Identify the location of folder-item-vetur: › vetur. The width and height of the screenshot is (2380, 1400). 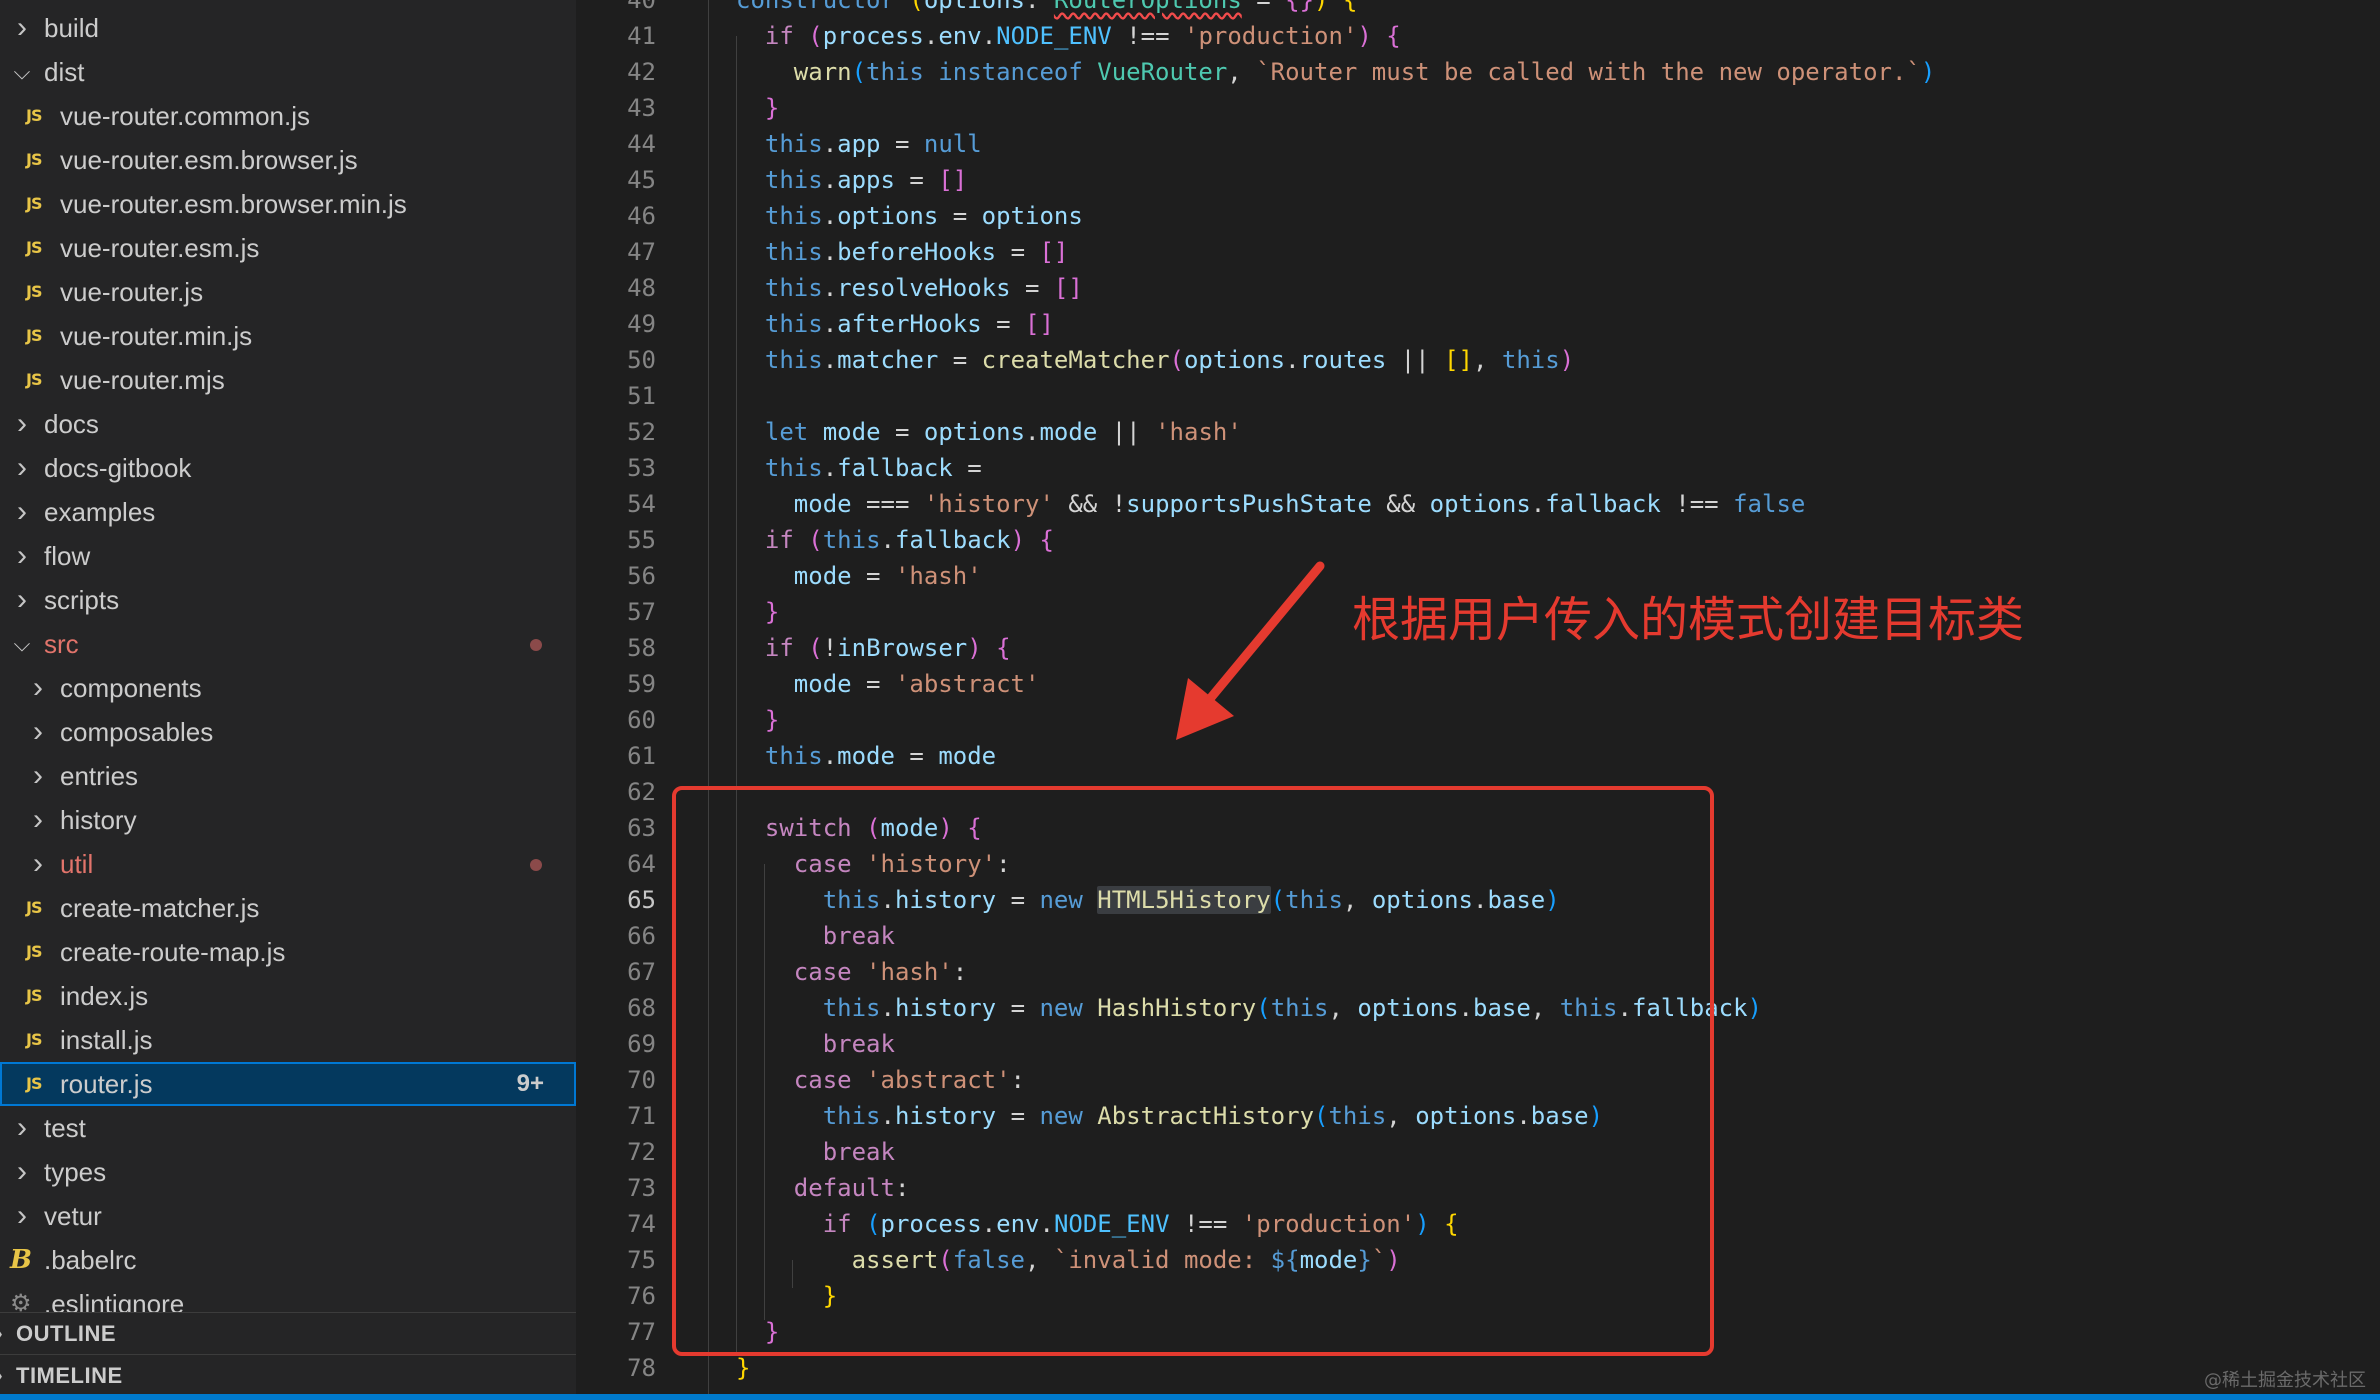
(288, 1216).